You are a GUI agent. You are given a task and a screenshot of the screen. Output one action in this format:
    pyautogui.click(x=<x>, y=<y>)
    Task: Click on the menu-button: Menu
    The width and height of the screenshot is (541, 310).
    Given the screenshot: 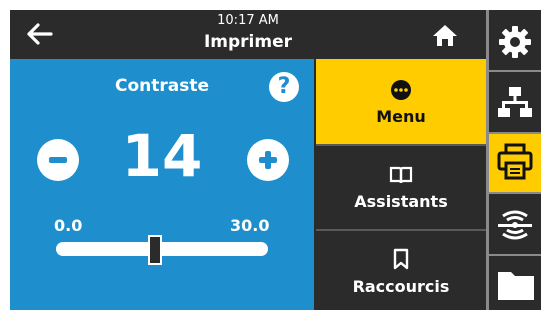 What is the action you would take?
    pyautogui.click(x=401, y=101)
    